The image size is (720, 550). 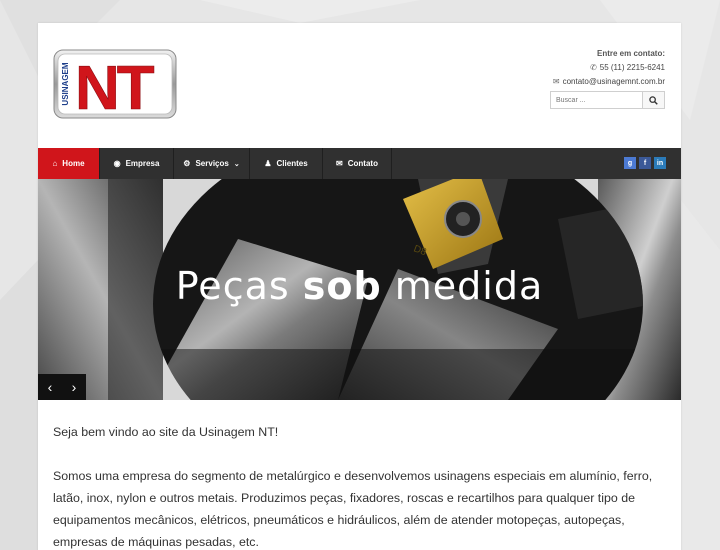 I want to click on search-icon, so click(x=653, y=100).